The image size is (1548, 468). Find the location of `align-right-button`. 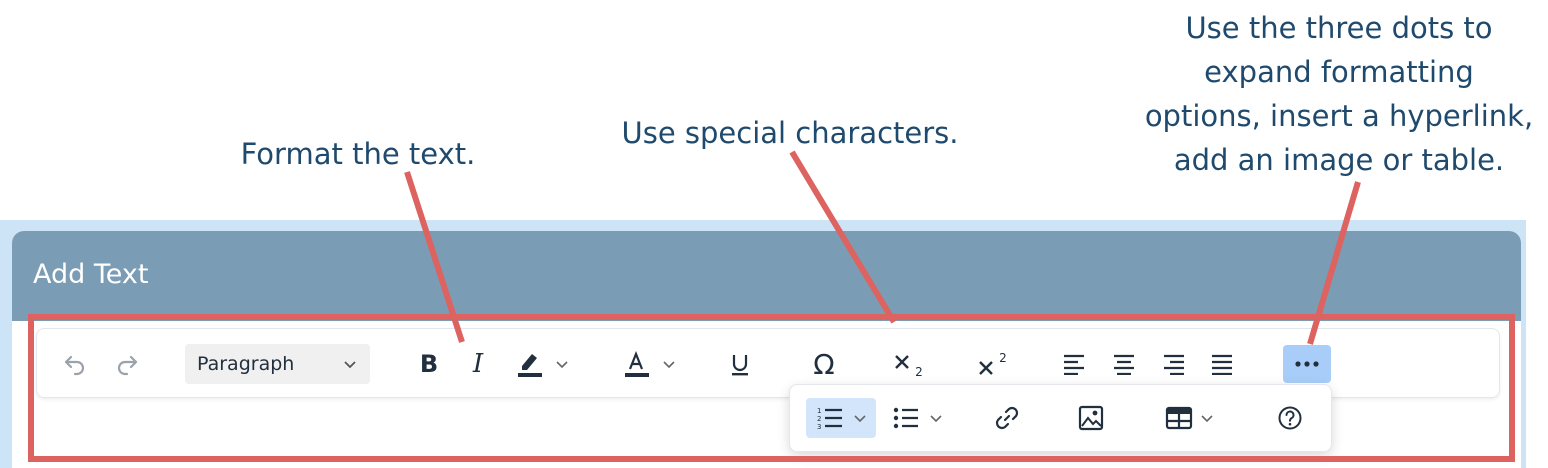

align-right-button is located at coordinates (1174, 364).